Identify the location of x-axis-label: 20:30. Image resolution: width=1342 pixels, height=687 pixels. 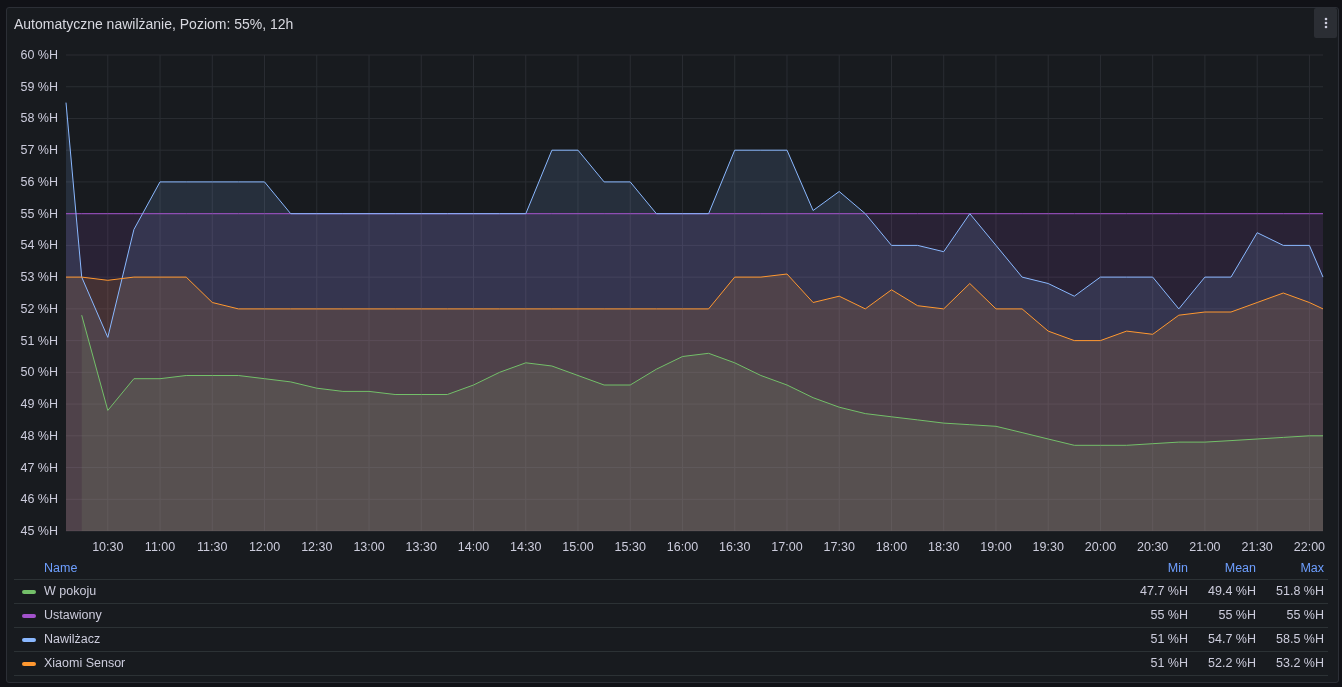
(1153, 547).